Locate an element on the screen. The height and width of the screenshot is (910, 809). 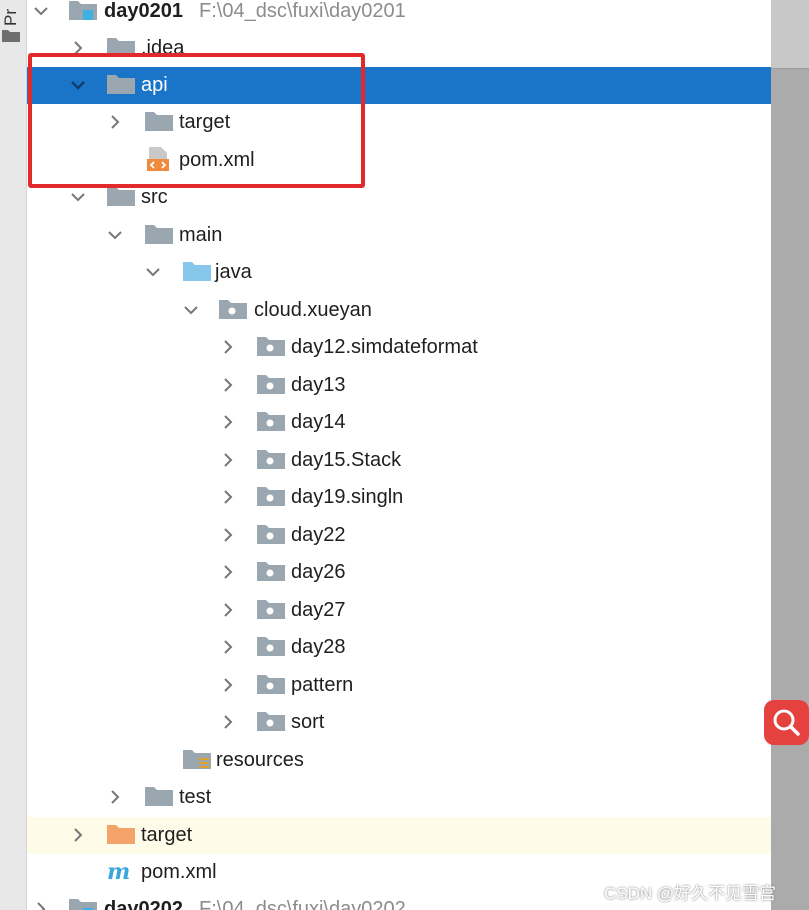
annotation-highlight-box is located at coordinates (196, 120).